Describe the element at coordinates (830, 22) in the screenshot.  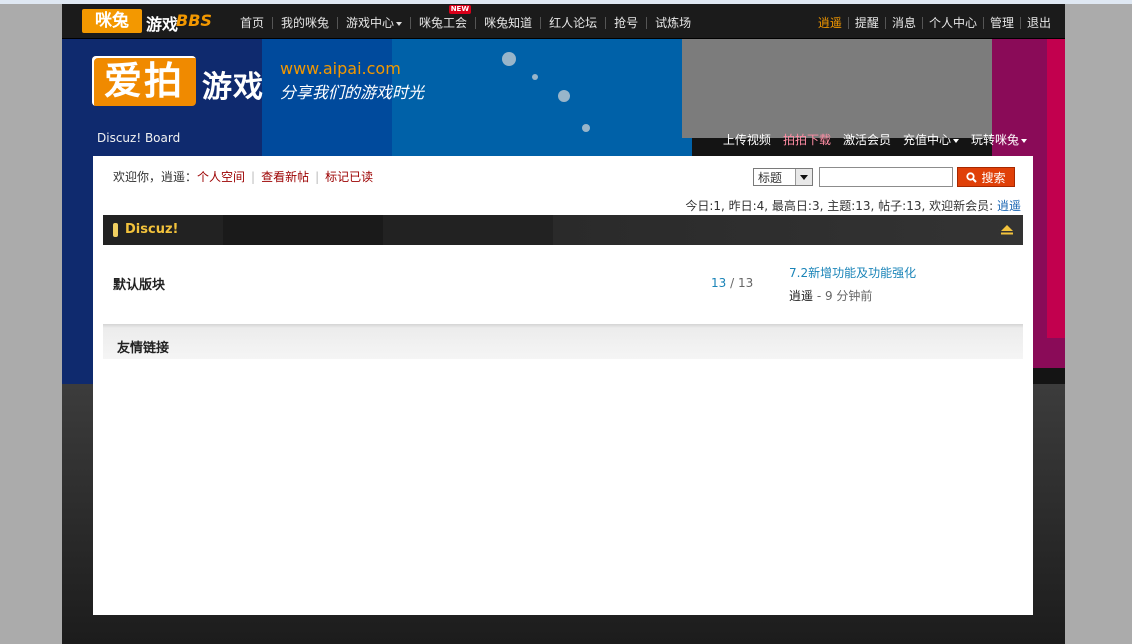
I see `user-name-link: 逍遥` at that location.